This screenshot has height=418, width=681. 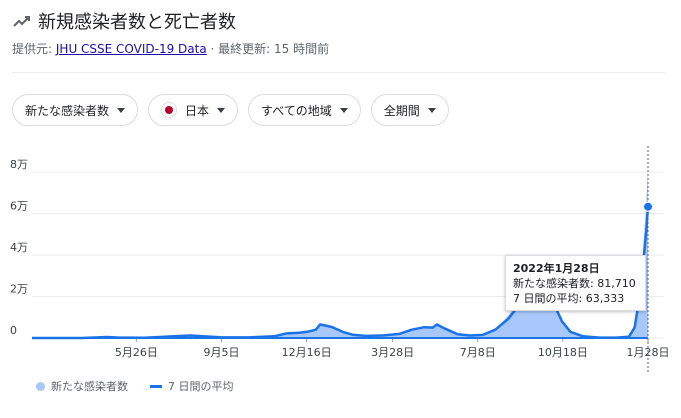 What do you see at coordinates (197, 110) in the screenshot?
I see `country-dropdown-label: 日本` at bounding box center [197, 110].